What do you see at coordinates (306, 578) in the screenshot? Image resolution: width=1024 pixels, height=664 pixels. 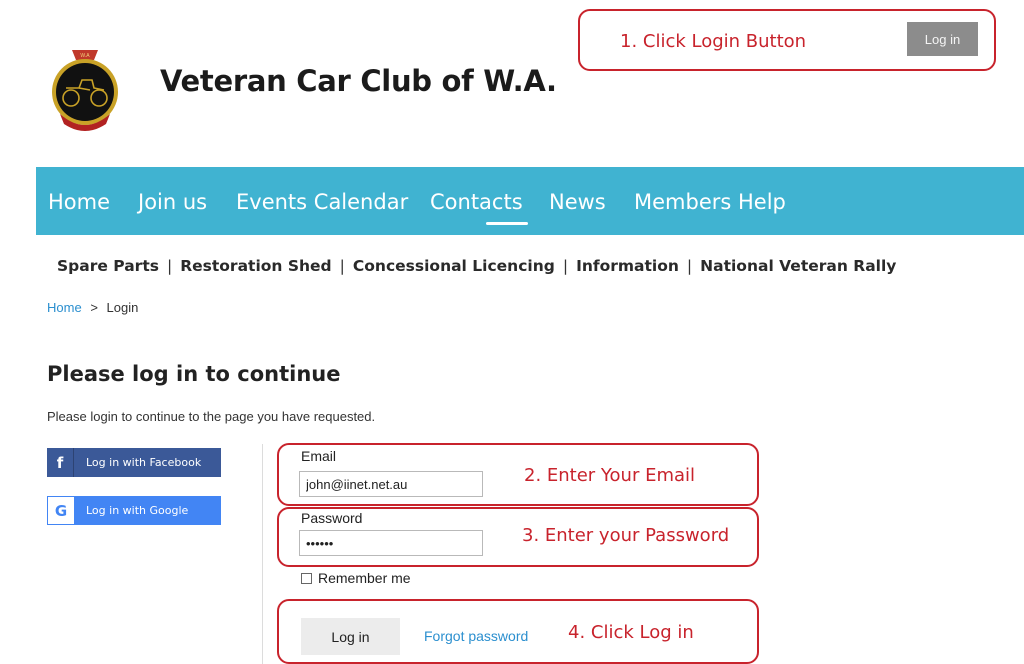 I see `remember-me-checkbox` at bounding box center [306, 578].